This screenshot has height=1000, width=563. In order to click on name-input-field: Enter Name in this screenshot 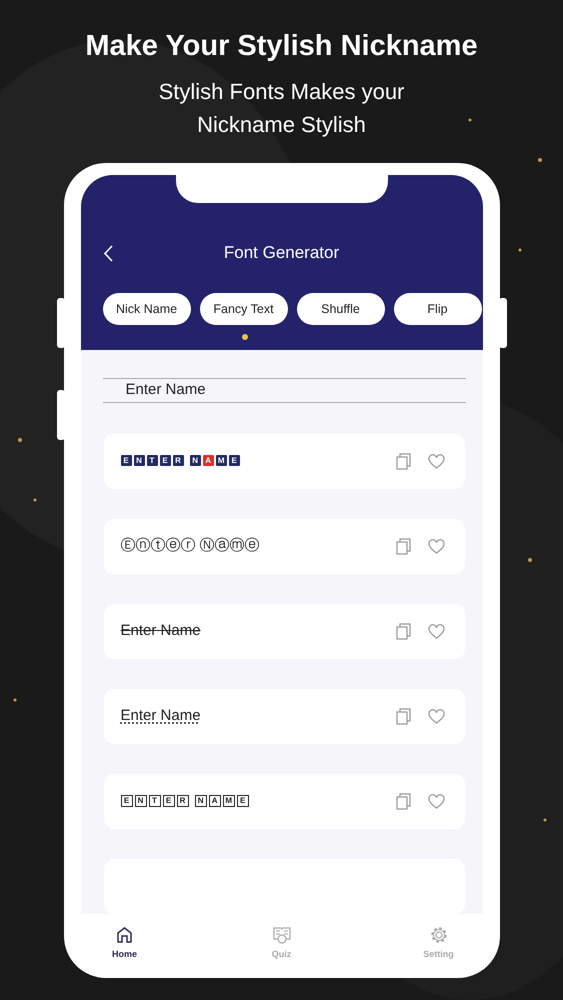, I will do `click(251, 390)`.